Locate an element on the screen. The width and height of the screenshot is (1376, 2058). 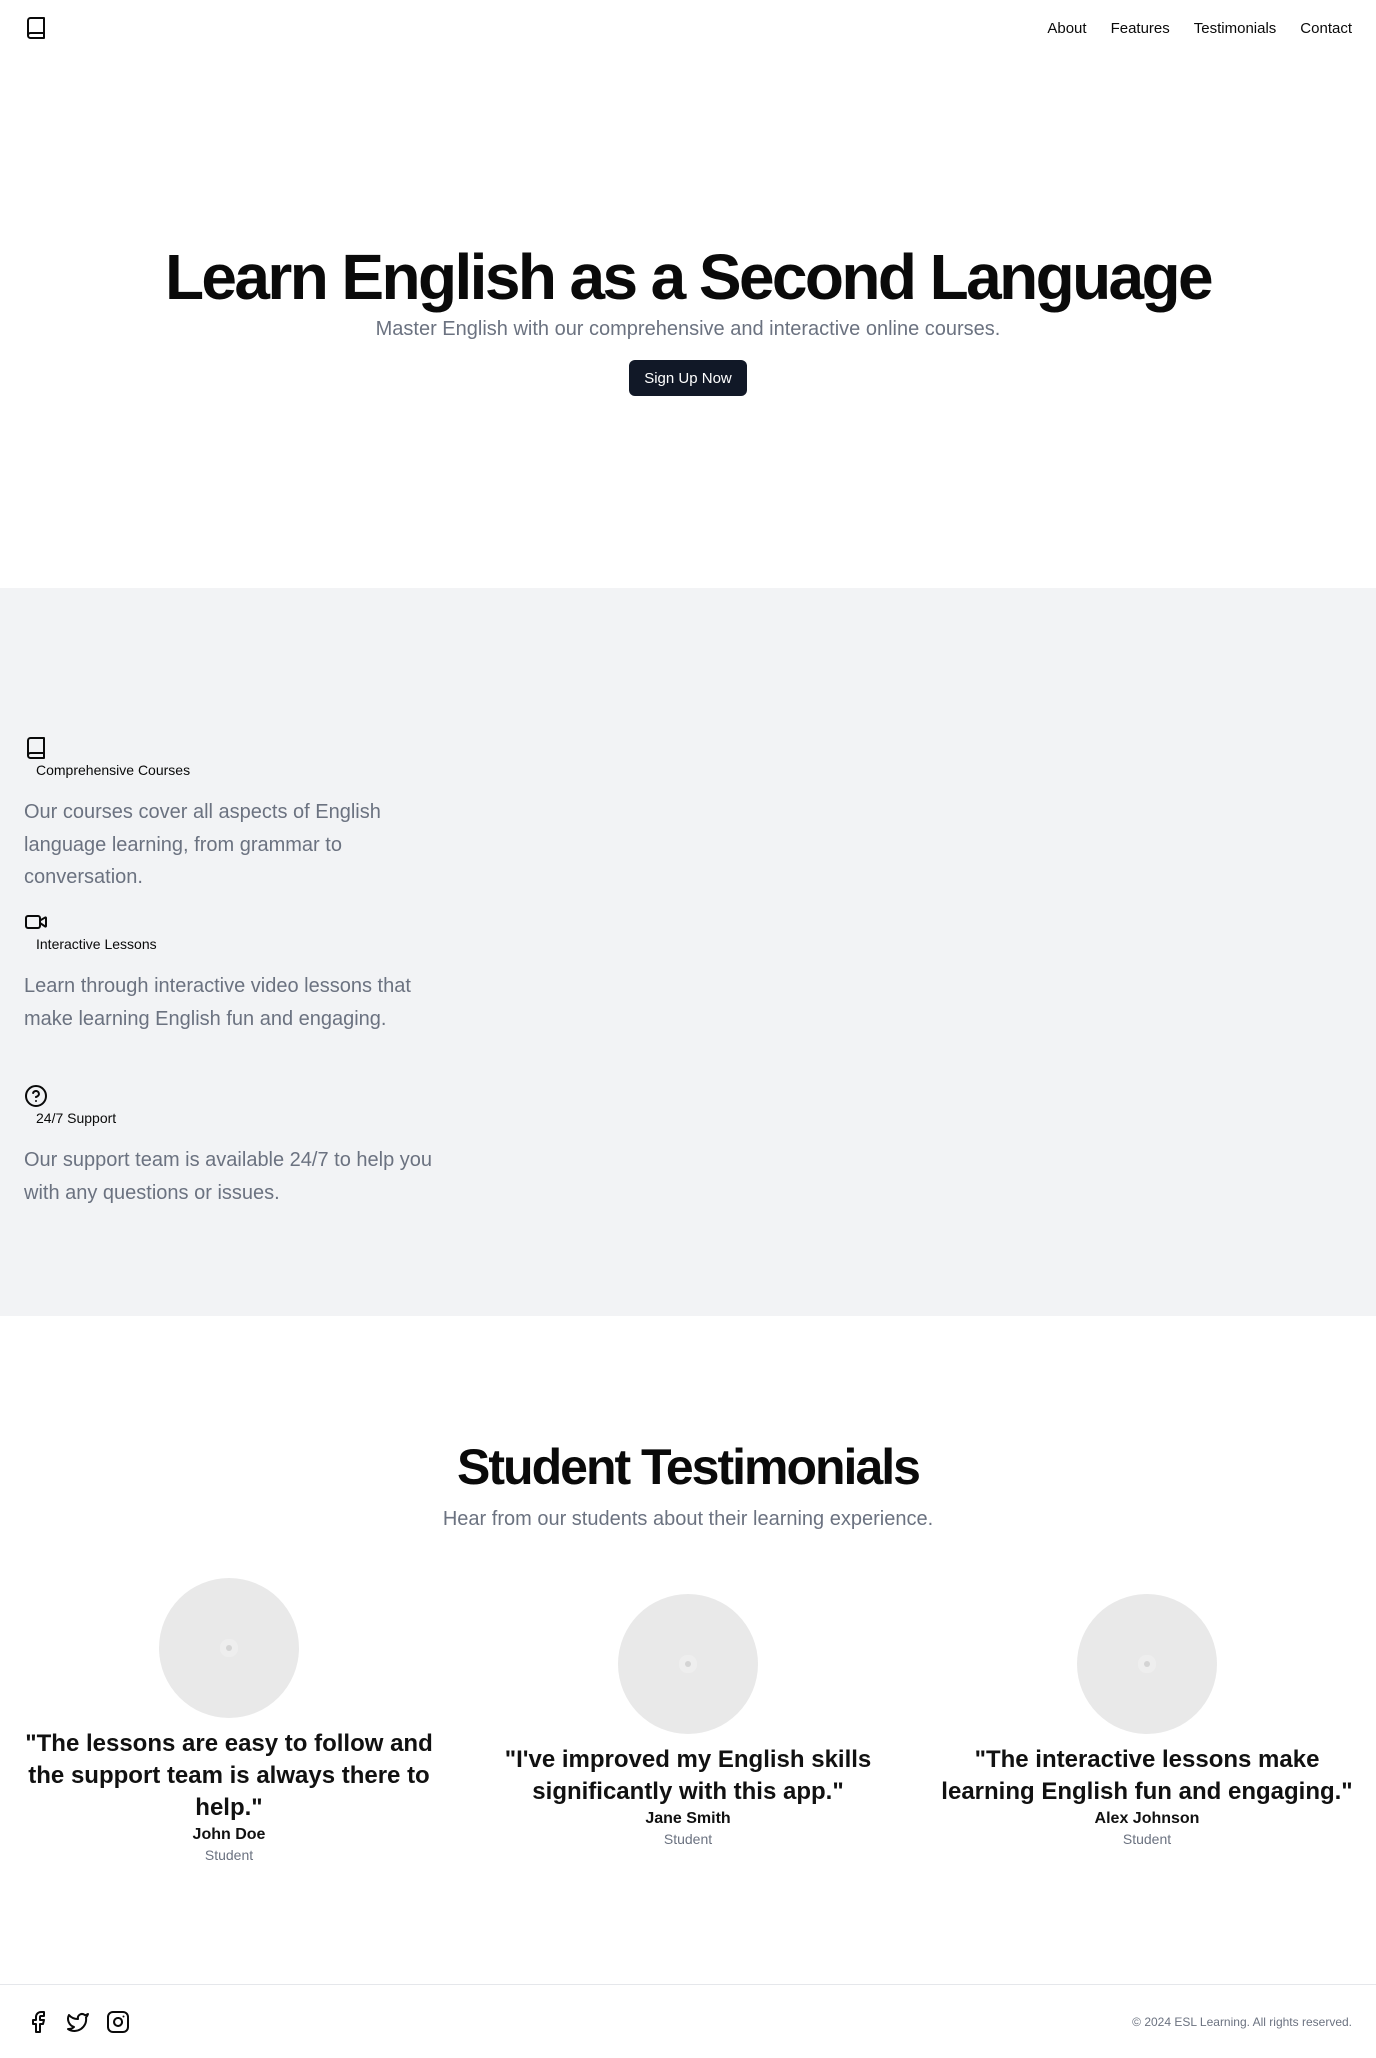
testimonial-name: Alex Johnson is located at coordinates (1147, 1818).